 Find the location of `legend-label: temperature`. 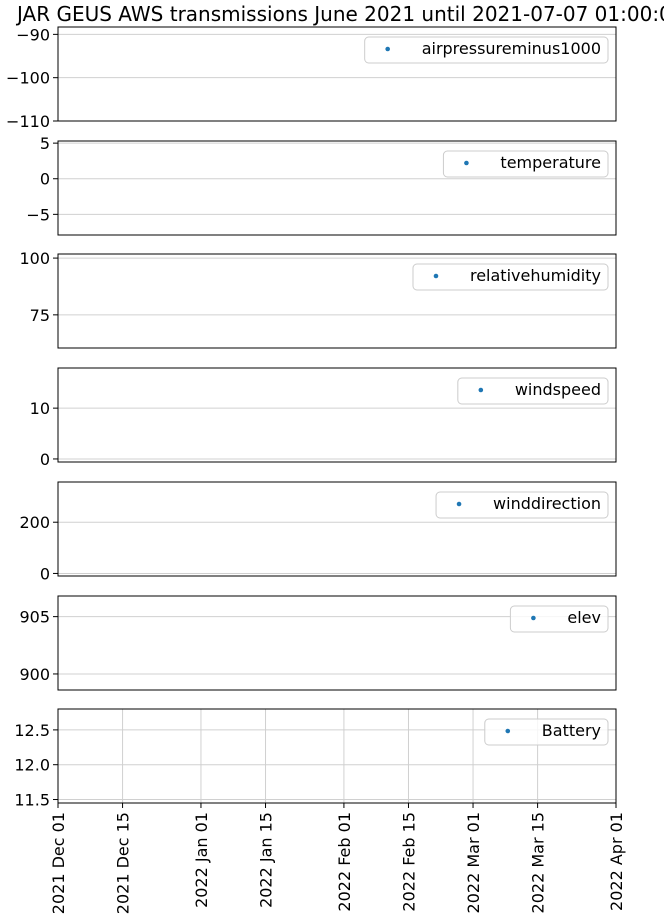

legend-label: temperature is located at coordinates (550, 162).